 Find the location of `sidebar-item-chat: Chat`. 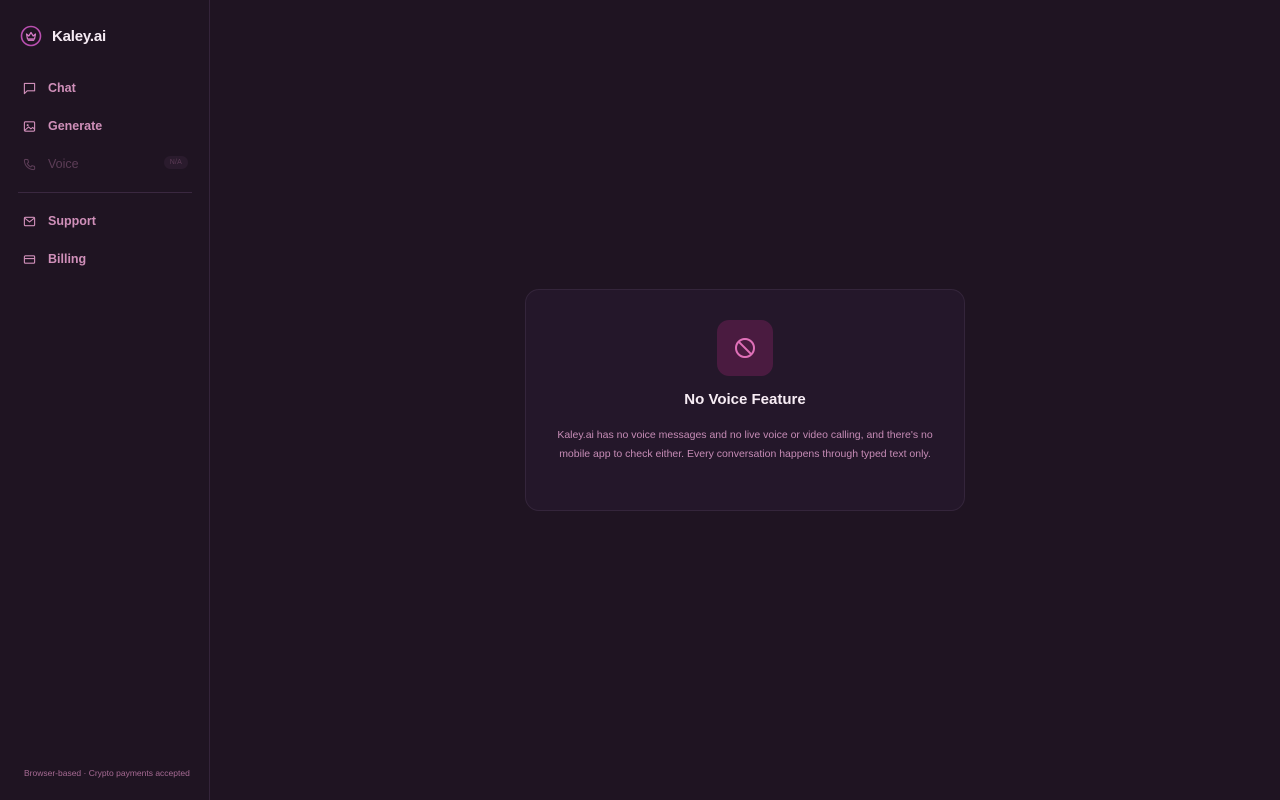

sidebar-item-chat: Chat is located at coordinates (105, 88).